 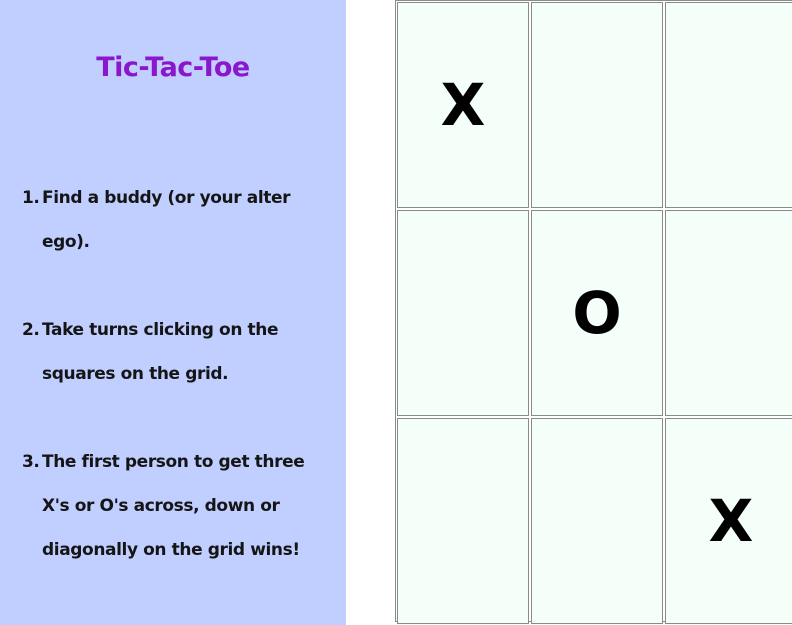 I want to click on instruction-item: 1. Find a buddy (or your alter ego)., so click(x=173, y=220).